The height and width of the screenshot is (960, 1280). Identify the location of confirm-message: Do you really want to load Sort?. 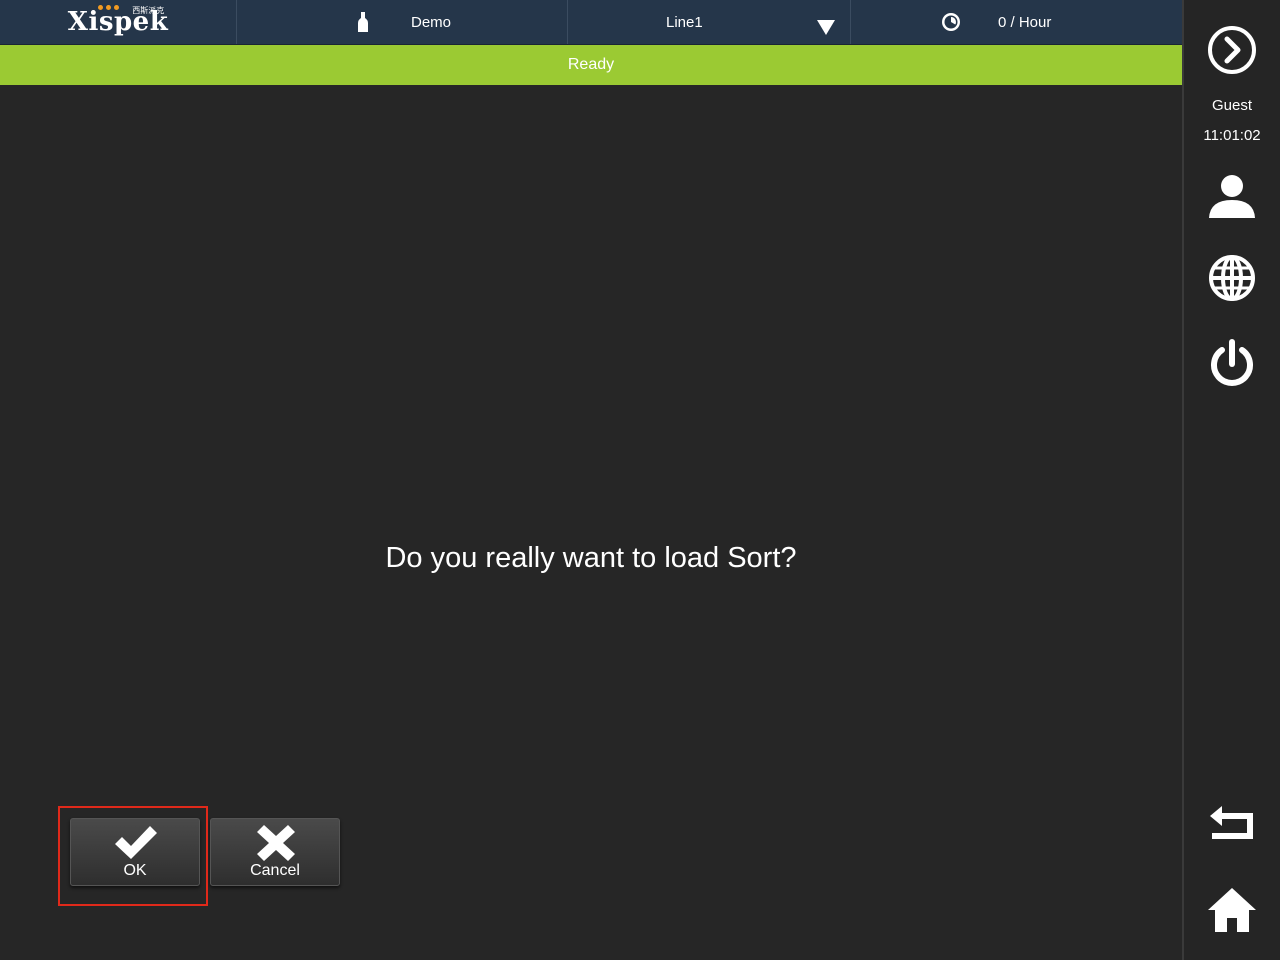
(591, 558).